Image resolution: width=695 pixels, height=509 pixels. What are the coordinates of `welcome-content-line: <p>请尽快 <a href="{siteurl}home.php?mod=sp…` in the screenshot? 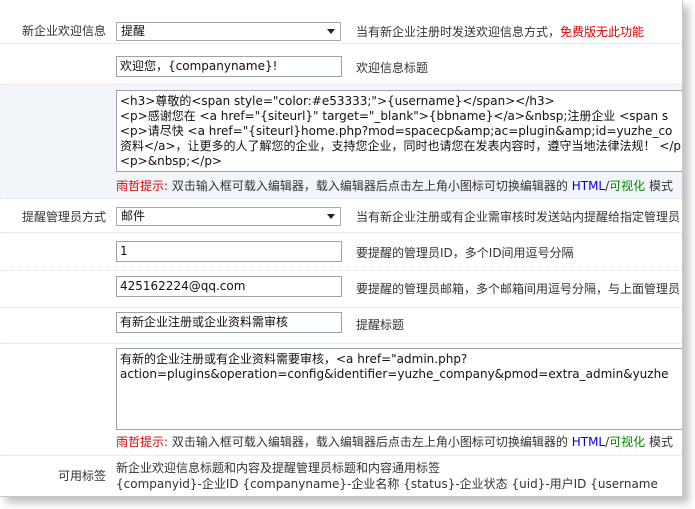 It's located at (396, 131).